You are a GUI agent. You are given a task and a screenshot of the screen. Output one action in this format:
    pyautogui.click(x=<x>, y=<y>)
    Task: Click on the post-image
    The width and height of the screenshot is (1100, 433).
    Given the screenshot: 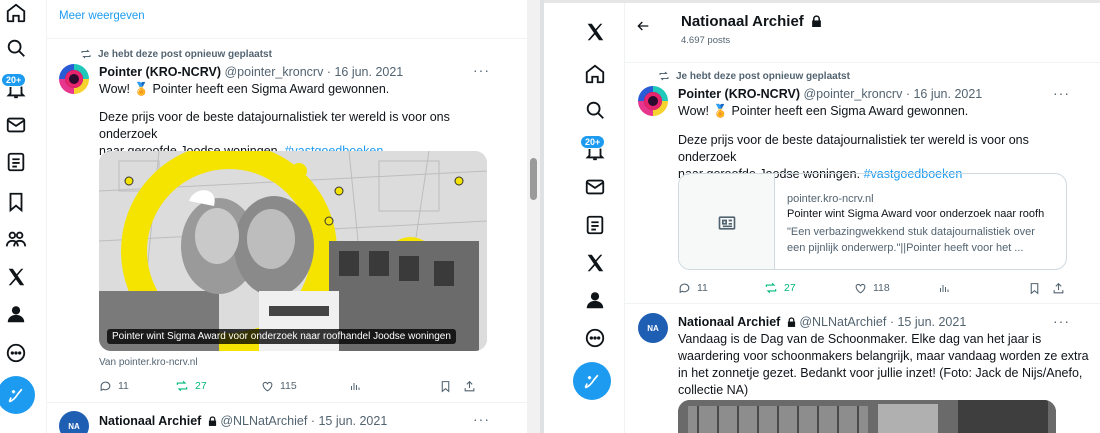 What is the action you would take?
    pyautogui.click(x=867, y=416)
    